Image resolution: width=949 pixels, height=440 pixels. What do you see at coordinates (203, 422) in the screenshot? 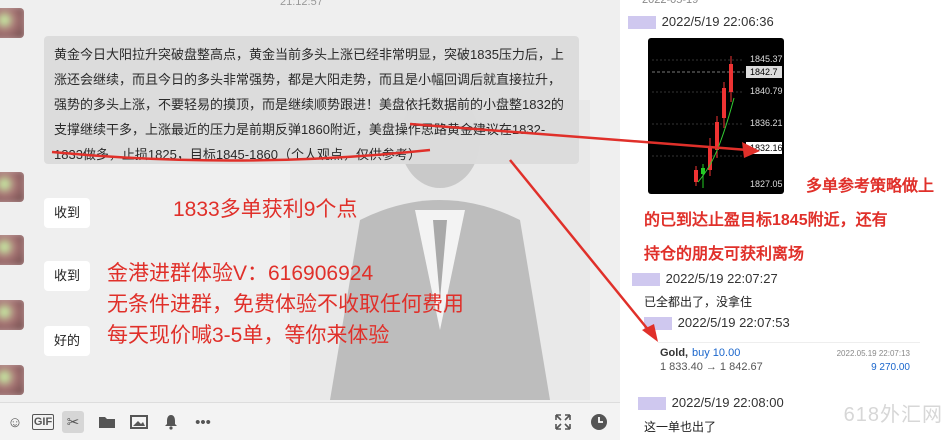
I see `more-icon: •••` at bounding box center [203, 422].